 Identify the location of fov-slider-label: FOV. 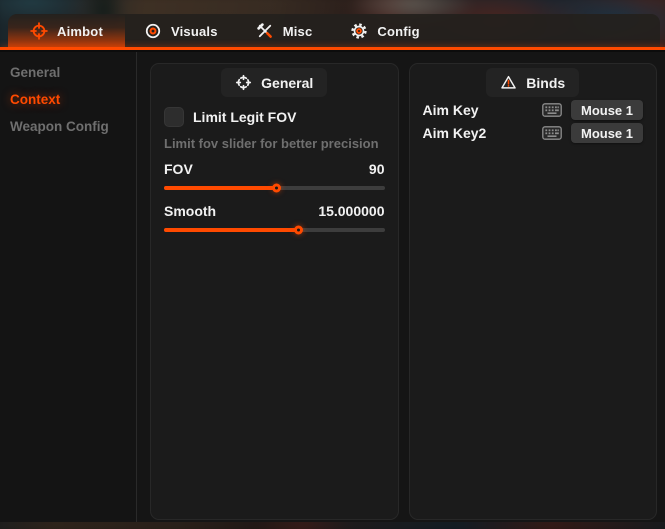
(178, 169).